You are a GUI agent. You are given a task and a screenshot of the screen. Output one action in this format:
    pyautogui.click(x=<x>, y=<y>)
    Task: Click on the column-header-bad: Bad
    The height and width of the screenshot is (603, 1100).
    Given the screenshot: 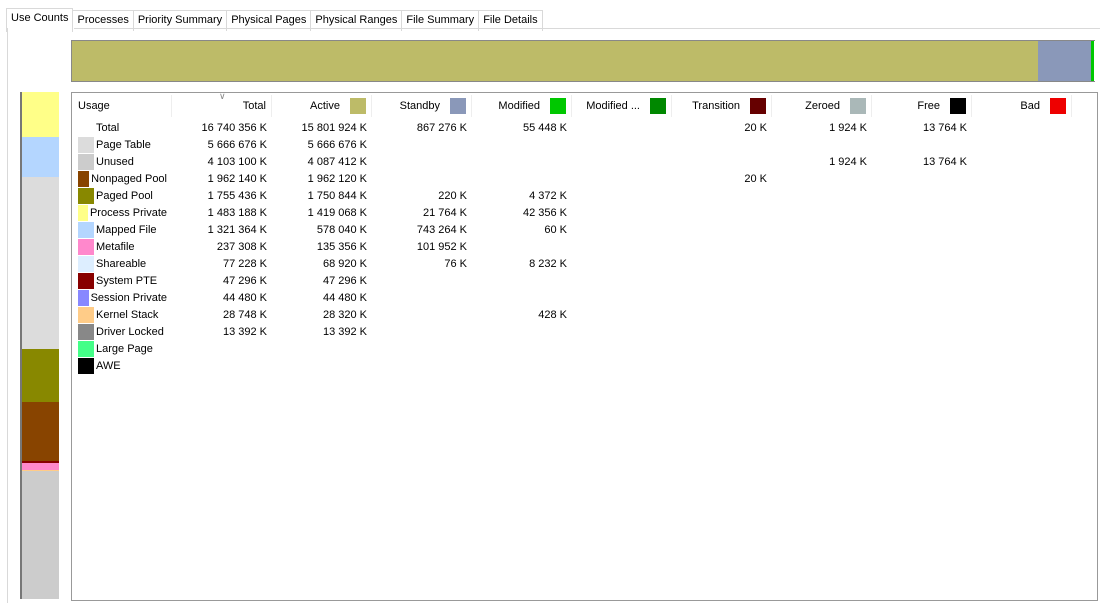 What is the action you would take?
    pyautogui.click(x=1022, y=106)
    